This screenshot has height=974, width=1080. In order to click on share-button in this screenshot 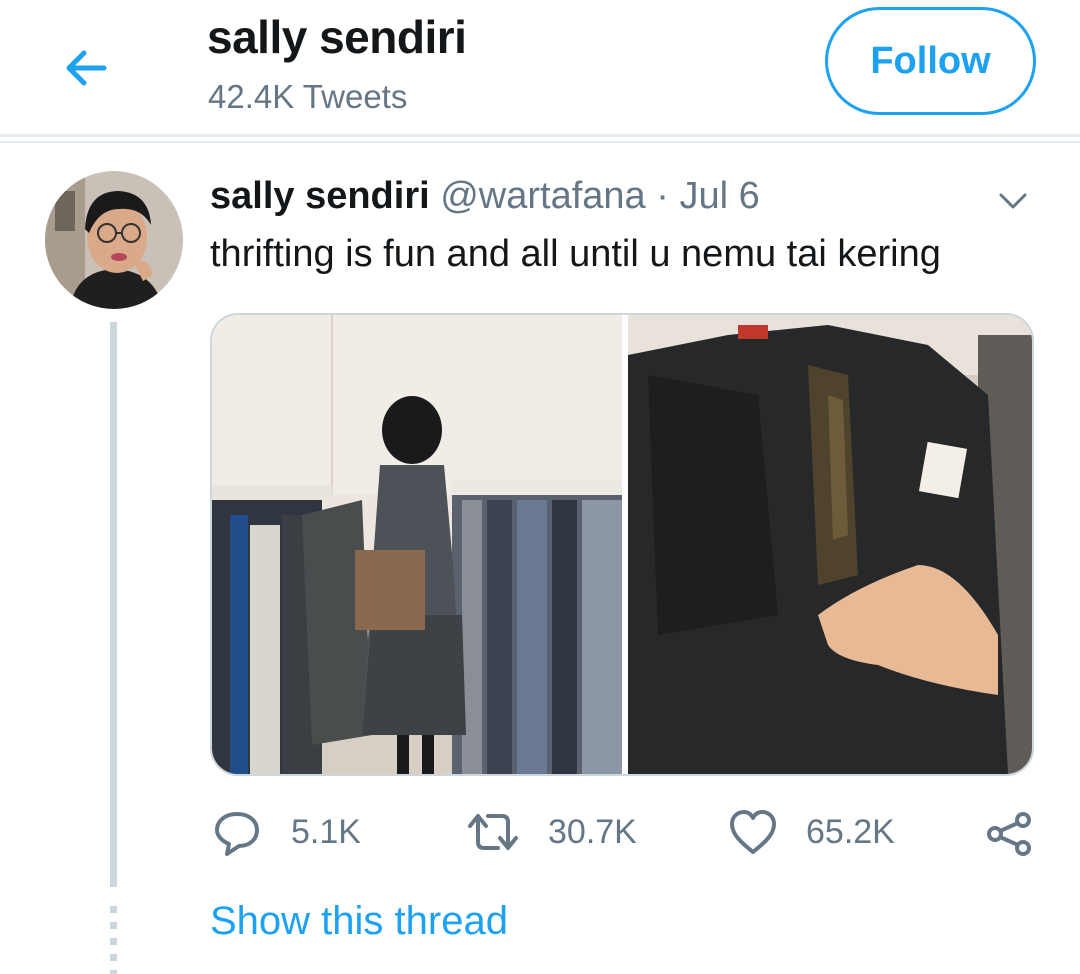, I will do `click(1009, 834)`.